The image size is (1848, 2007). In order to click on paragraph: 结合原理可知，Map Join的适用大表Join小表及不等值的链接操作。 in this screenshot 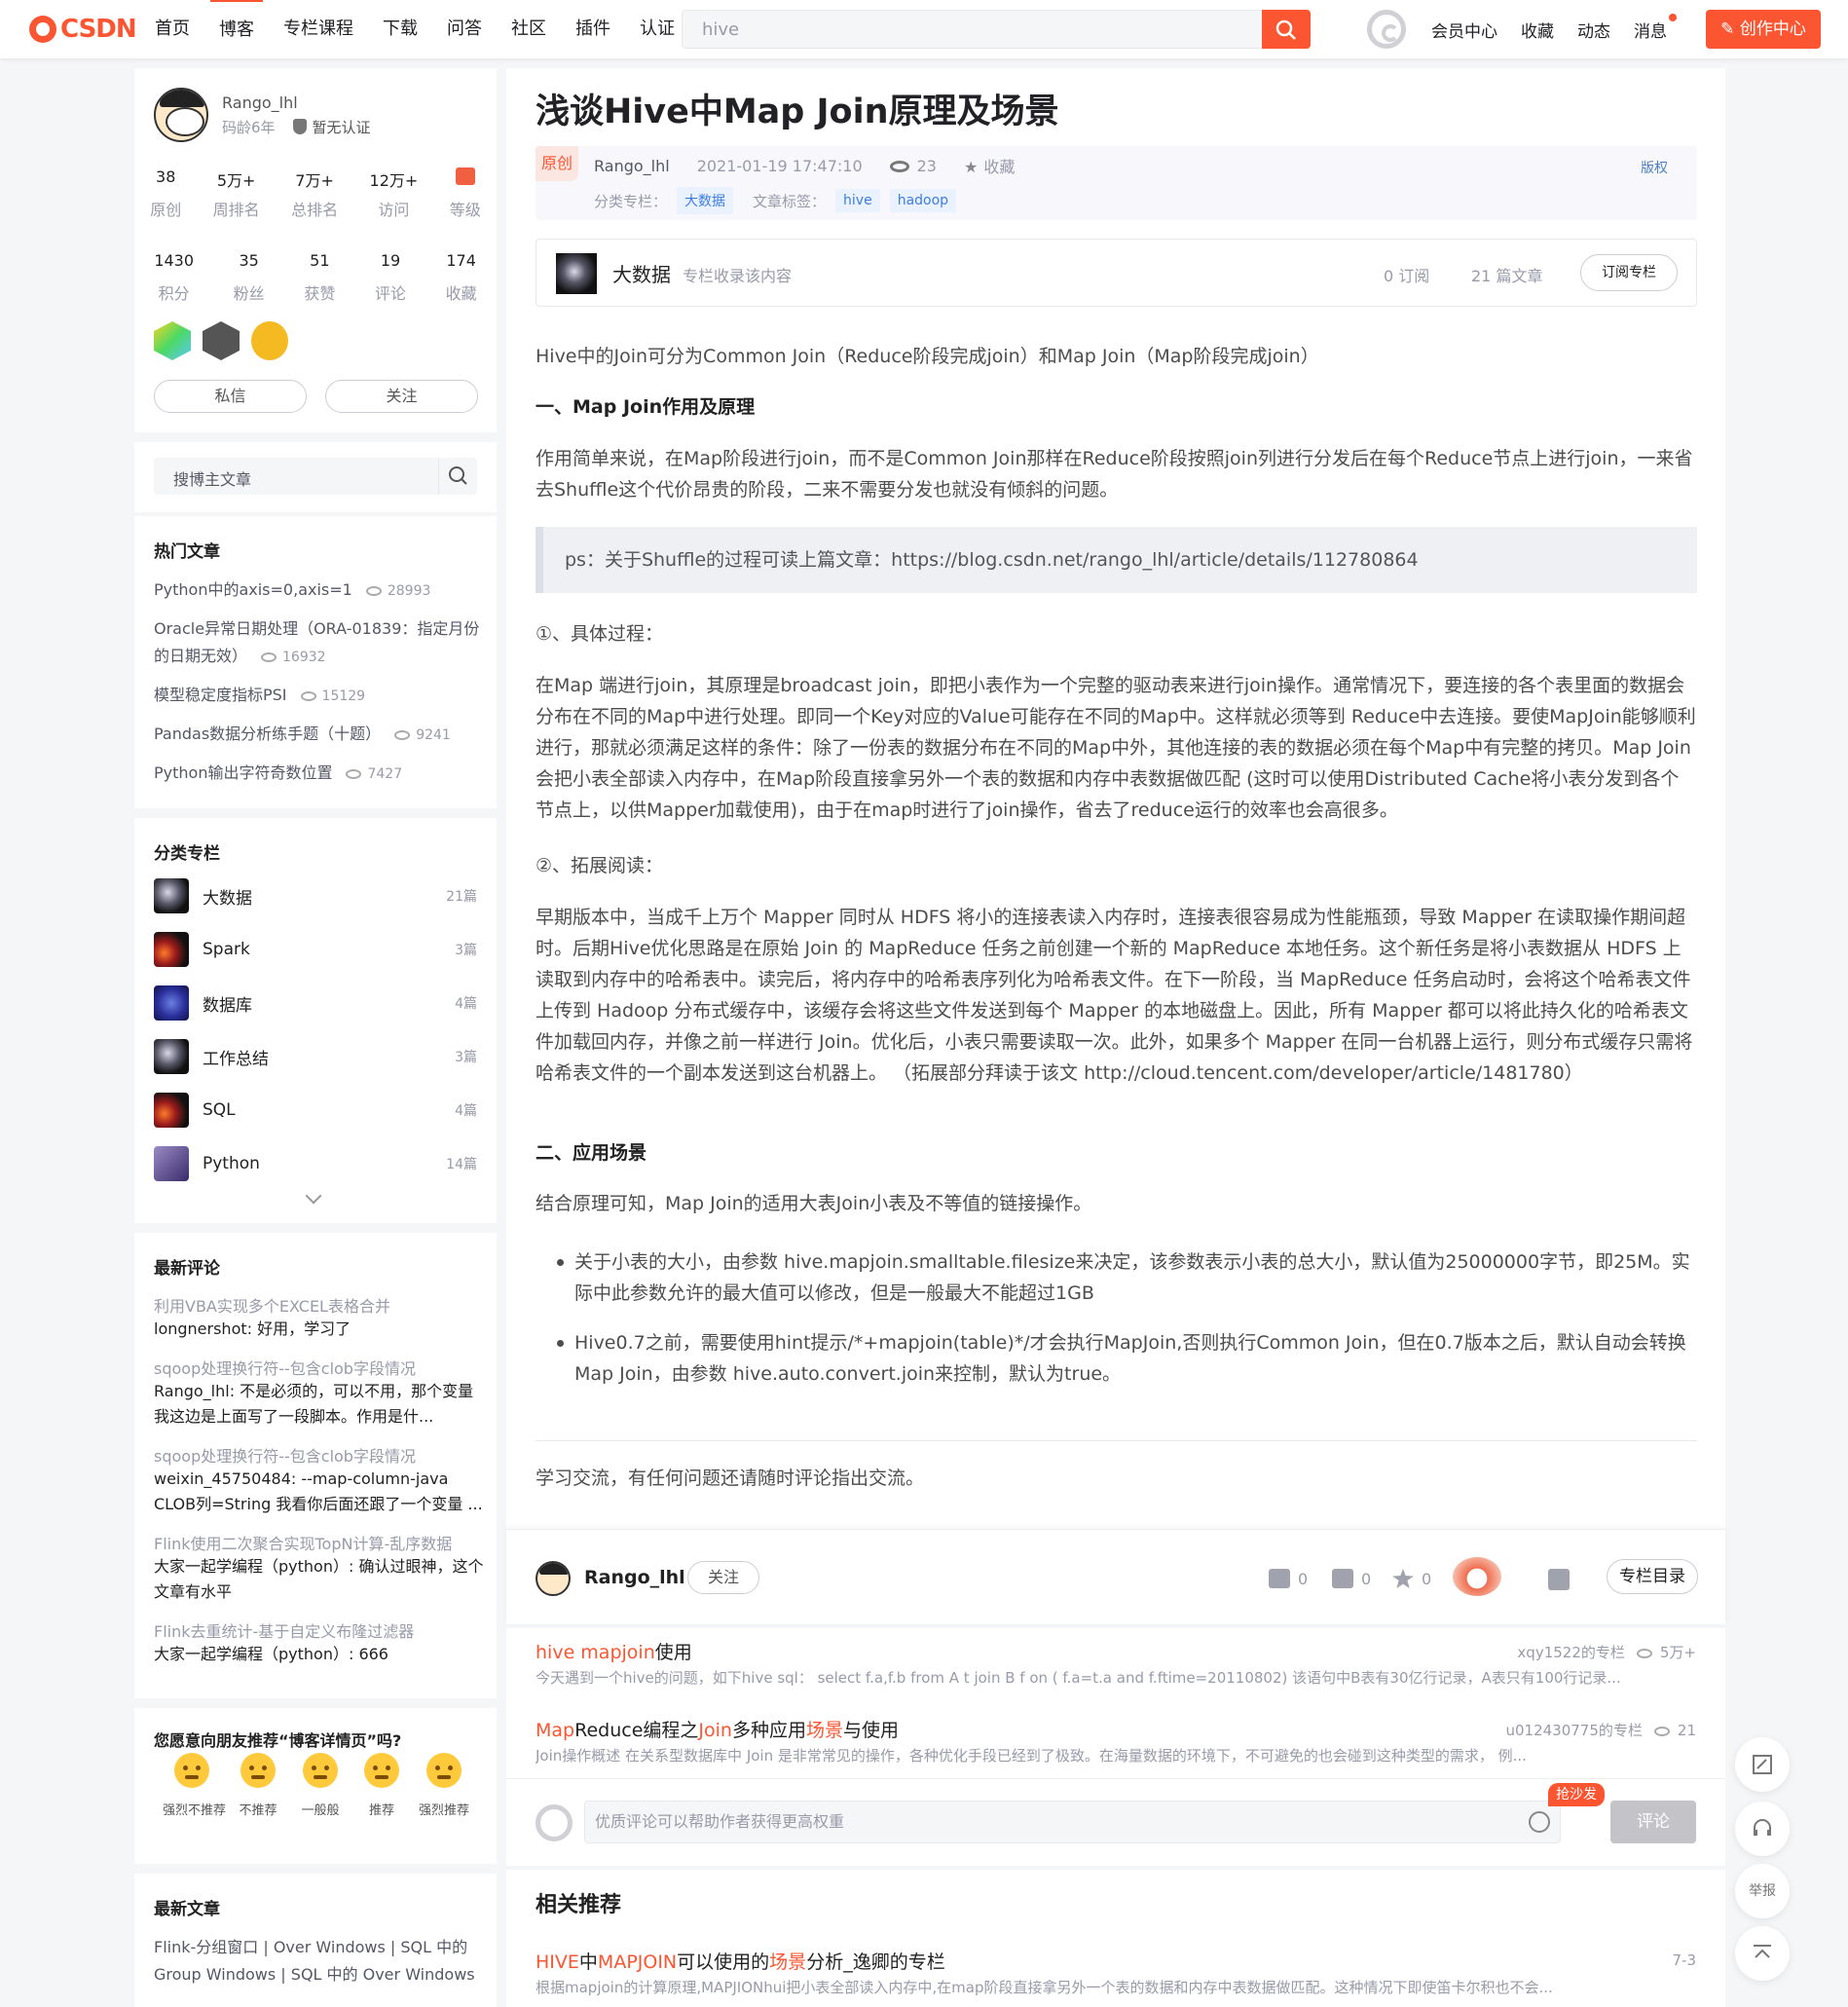, I will do `click(814, 1204)`.